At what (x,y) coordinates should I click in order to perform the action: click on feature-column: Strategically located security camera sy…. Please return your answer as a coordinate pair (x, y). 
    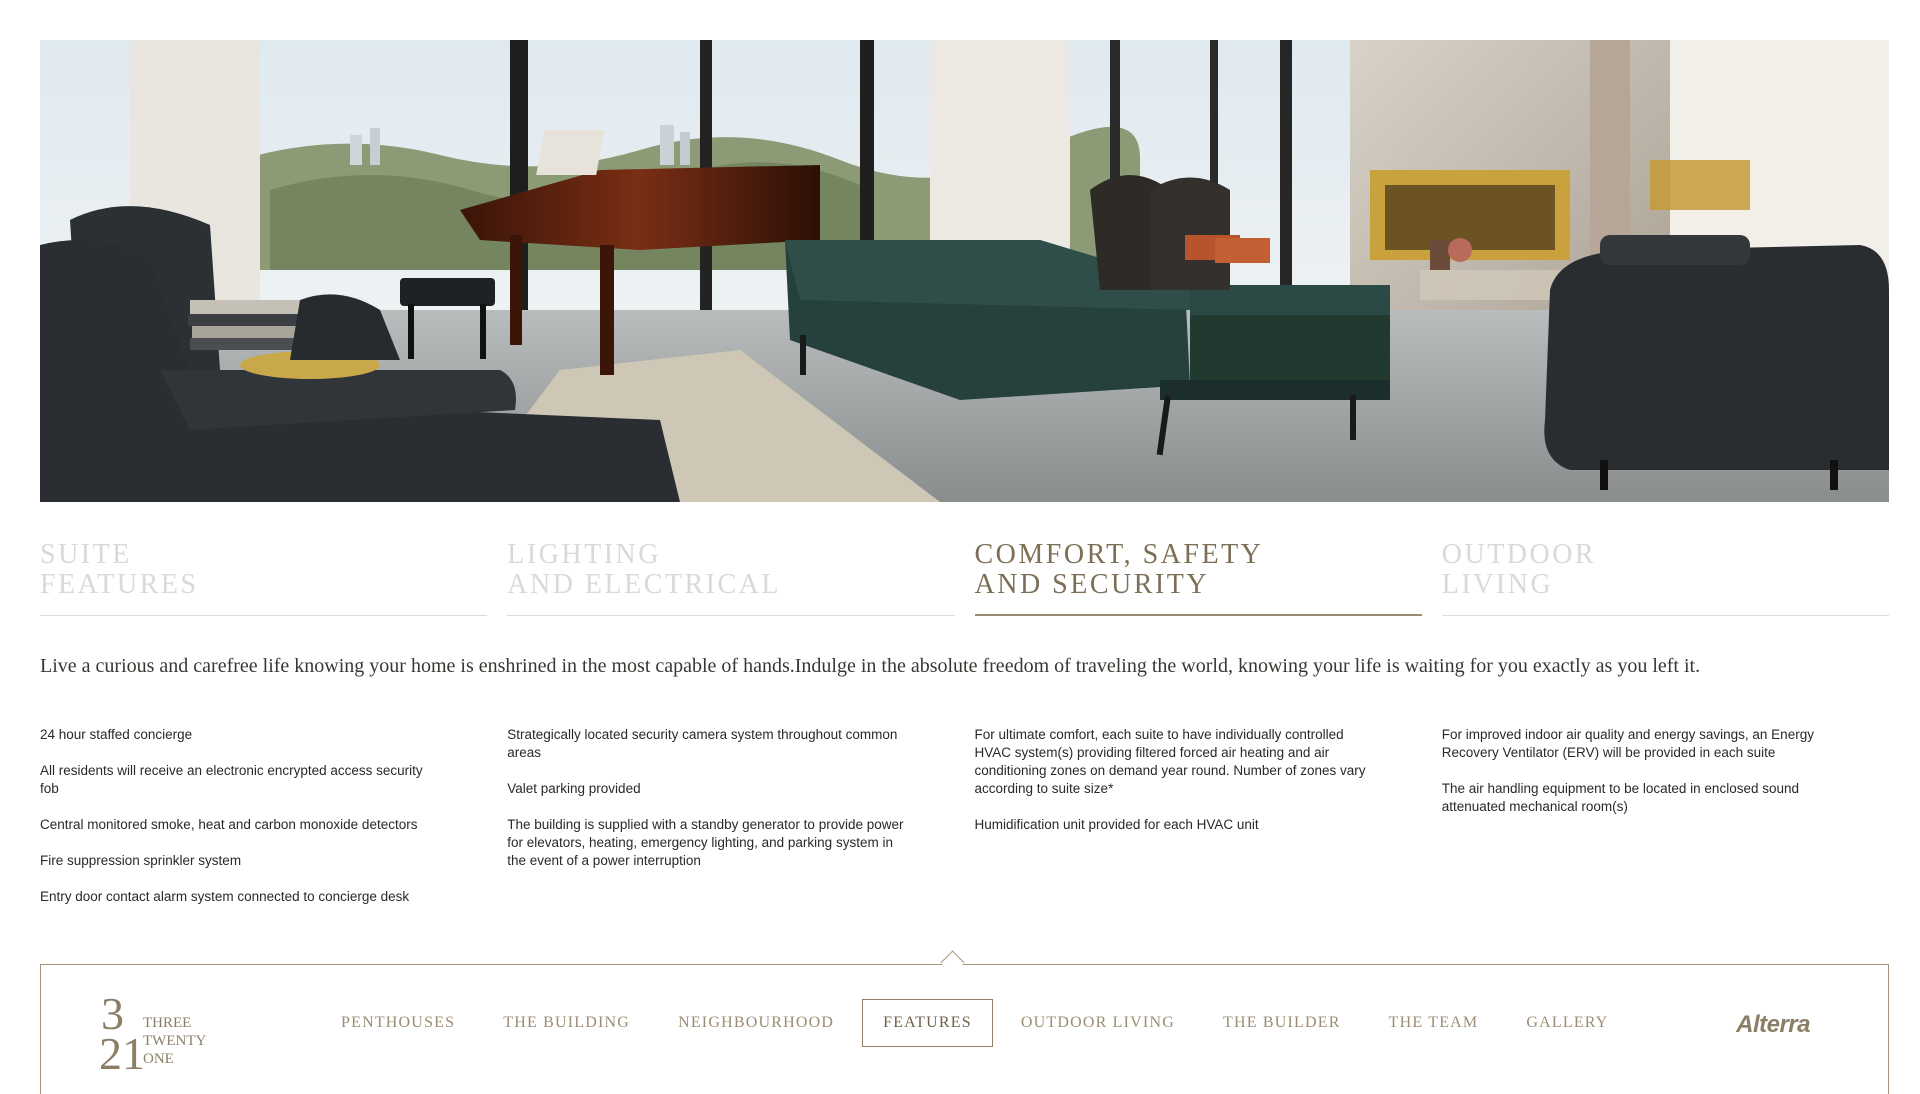
    Looking at the image, I should click on (730, 825).